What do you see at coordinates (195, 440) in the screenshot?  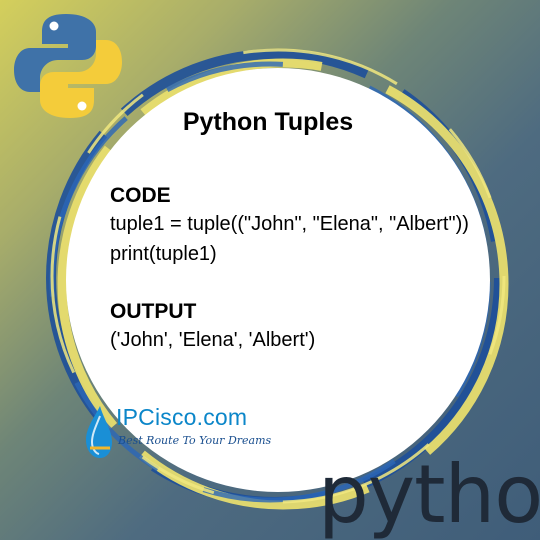 I see `brand-tagline: Best Route To Your Dreams` at bounding box center [195, 440].